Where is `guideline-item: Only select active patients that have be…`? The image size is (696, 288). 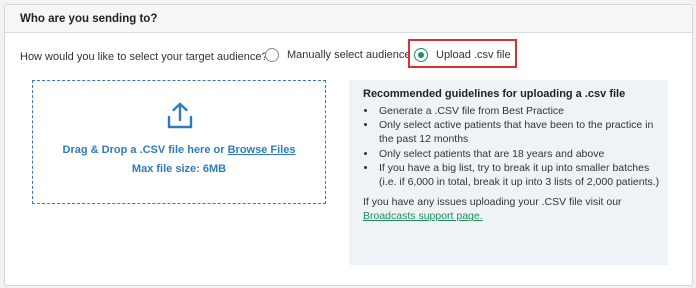
guideline-item: Only select active patients that have be… is located at coordinates (522, 132).